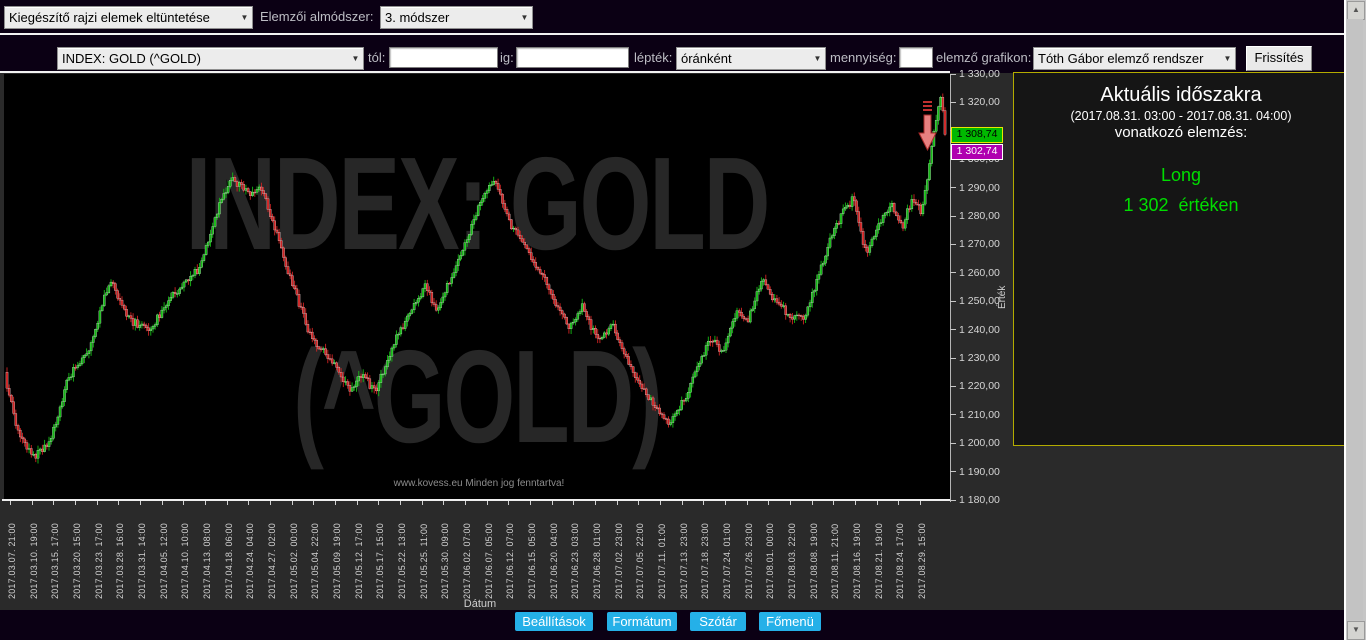  What do you see at coordinates (1356, 630) in the screenshot?
I see `scroll-down-icon: ▼` at bounding box center [1356, 630].